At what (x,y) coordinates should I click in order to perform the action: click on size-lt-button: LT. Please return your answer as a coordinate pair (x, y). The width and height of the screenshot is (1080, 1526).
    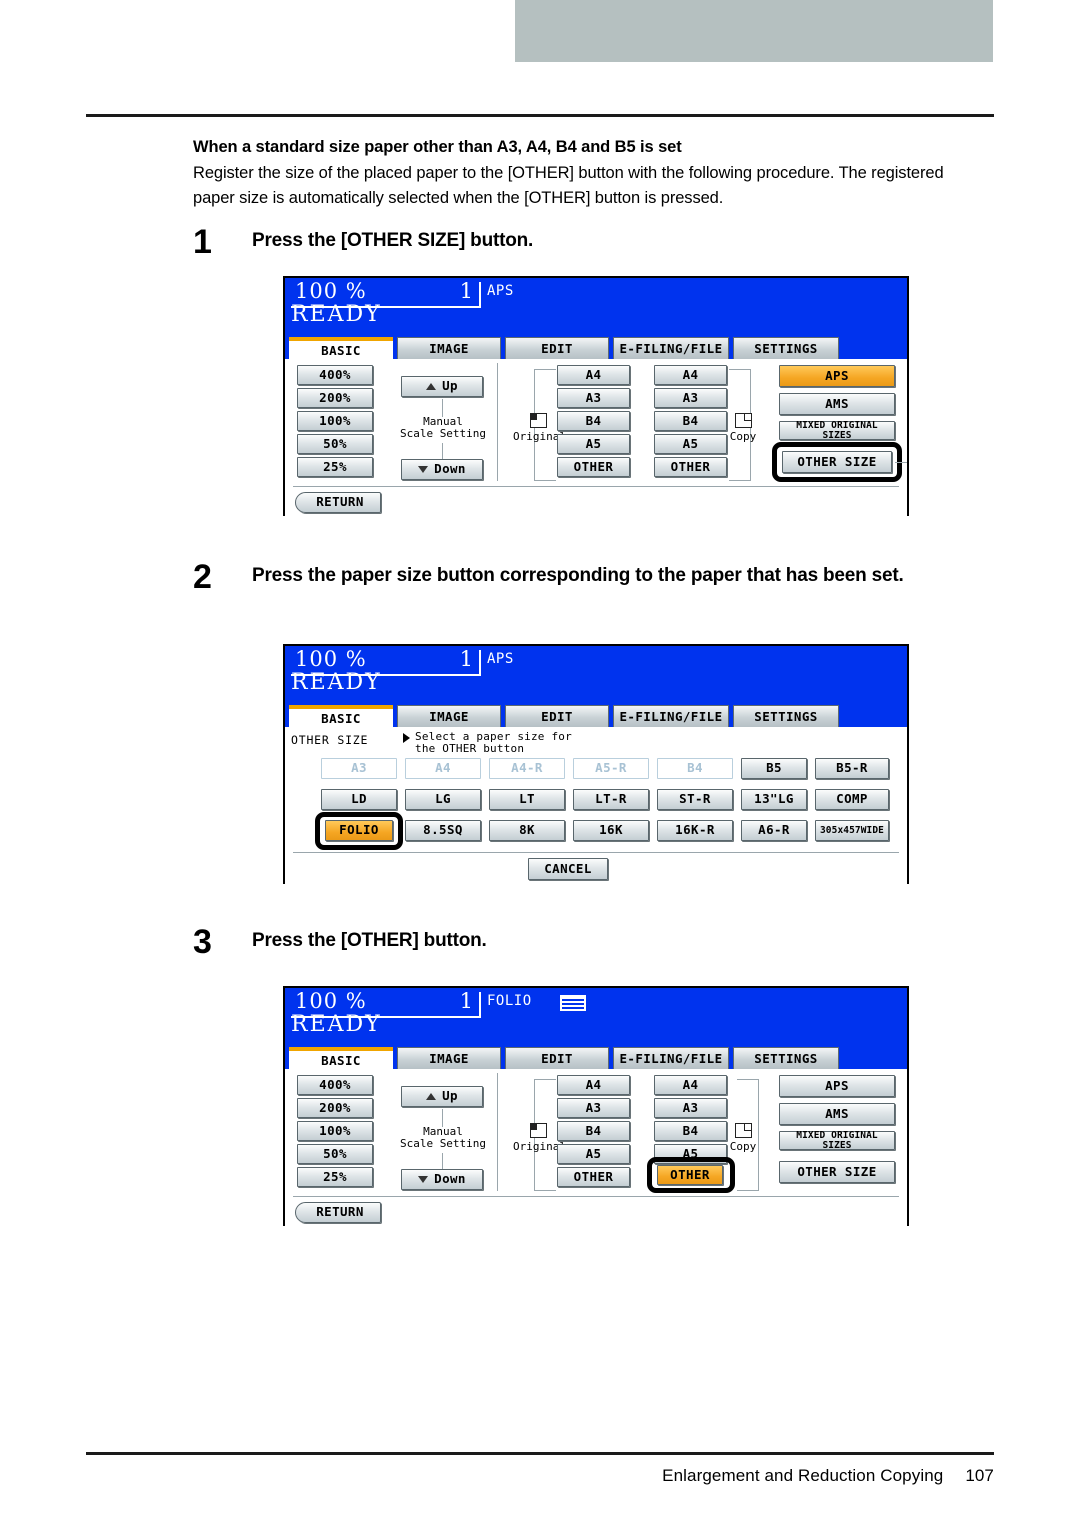
    Looking at the image, I should click on (527, 799).